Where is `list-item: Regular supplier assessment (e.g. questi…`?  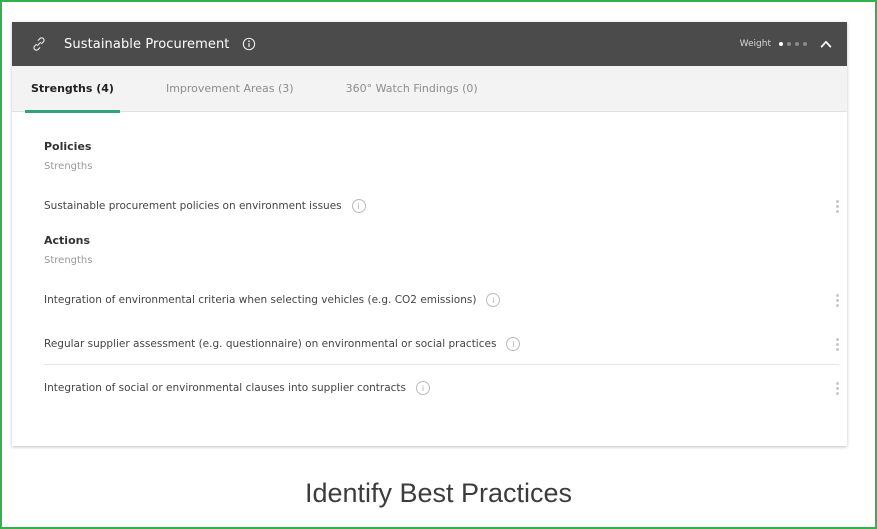
list-item: Regular supplier assessment (e.g. questi… is located at coordinates (441, 344).